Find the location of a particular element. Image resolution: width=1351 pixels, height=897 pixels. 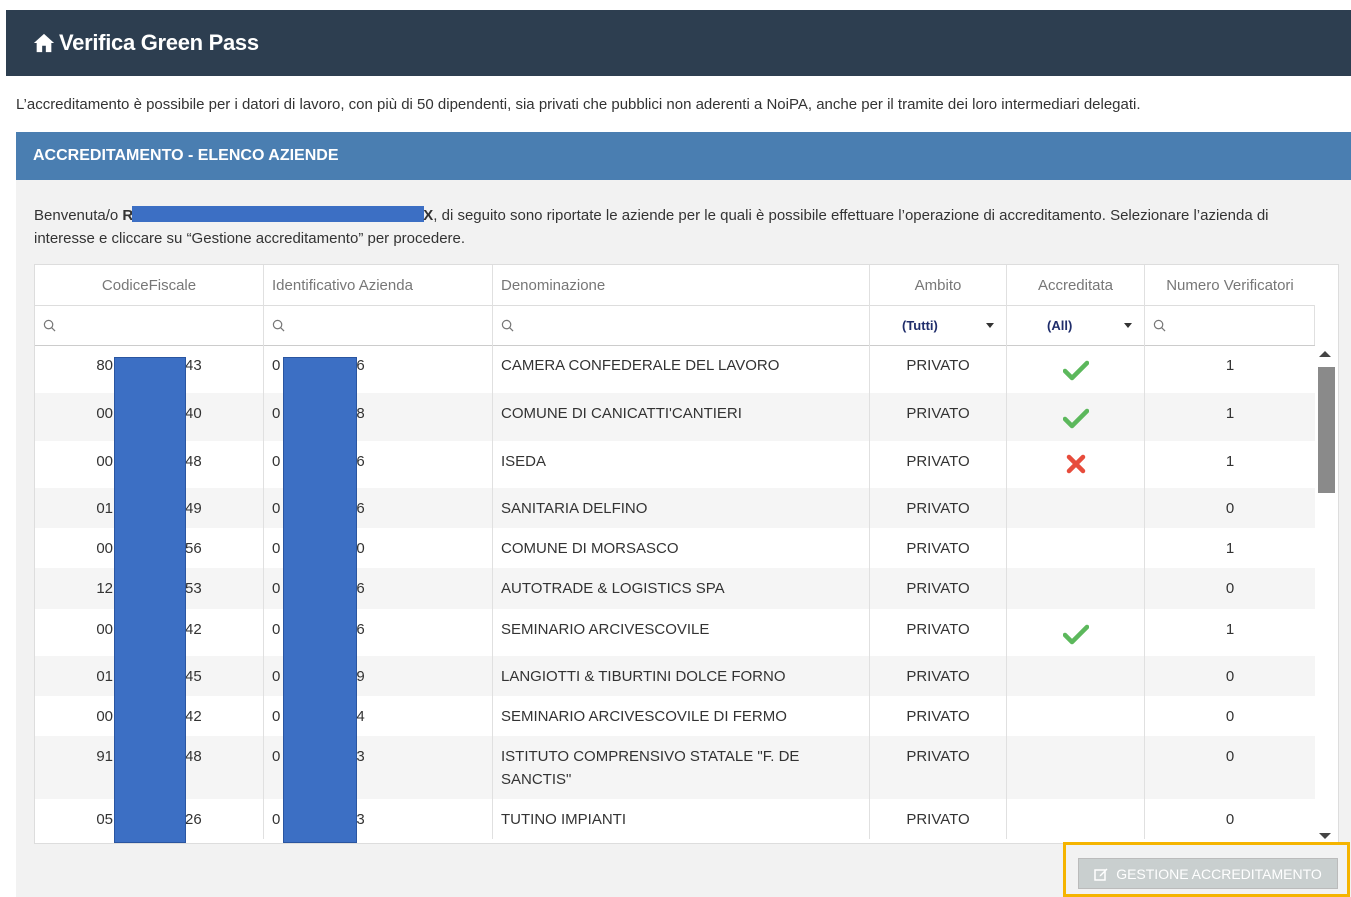

redaction-codicefiscale is located at coordinates (150, 600).